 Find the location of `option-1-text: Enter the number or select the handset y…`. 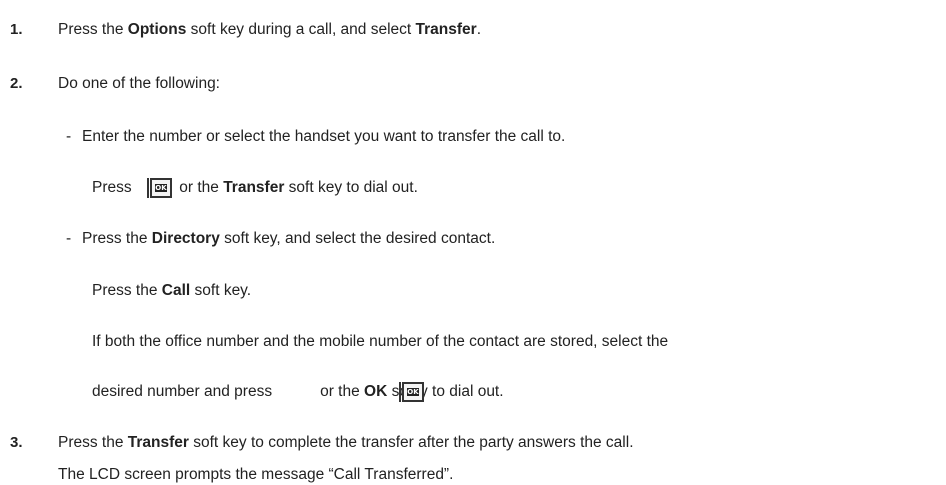

option-1-text: Enter the number or select the handset y… is located at coordinates (324, 136).